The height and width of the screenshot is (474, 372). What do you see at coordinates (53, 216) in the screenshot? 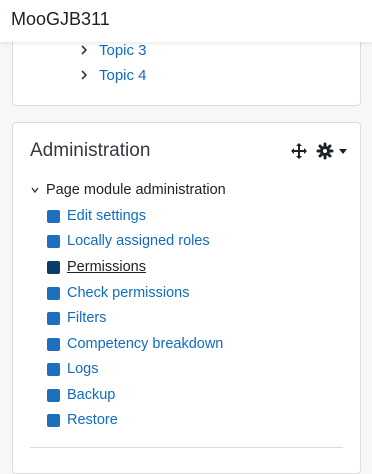
I see `settings-icon` at bounding box center [53, 216].